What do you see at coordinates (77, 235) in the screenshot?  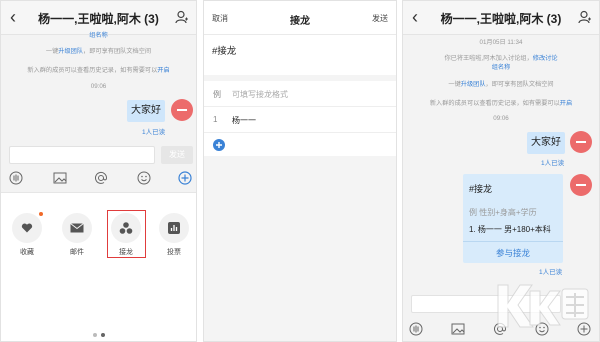 I see `tray-item-mail: 邮件` at bounding box center [77, 235].